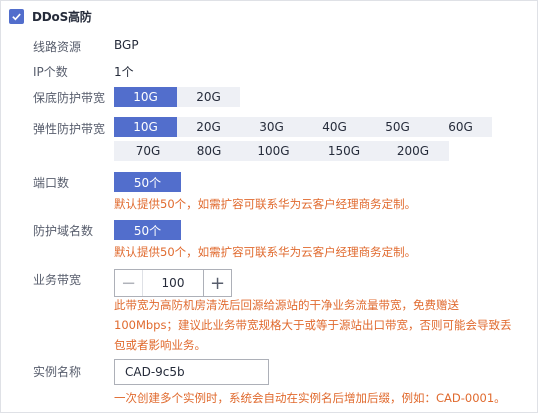  I want to click on section-header: DDoS高防, so click(50, 16).